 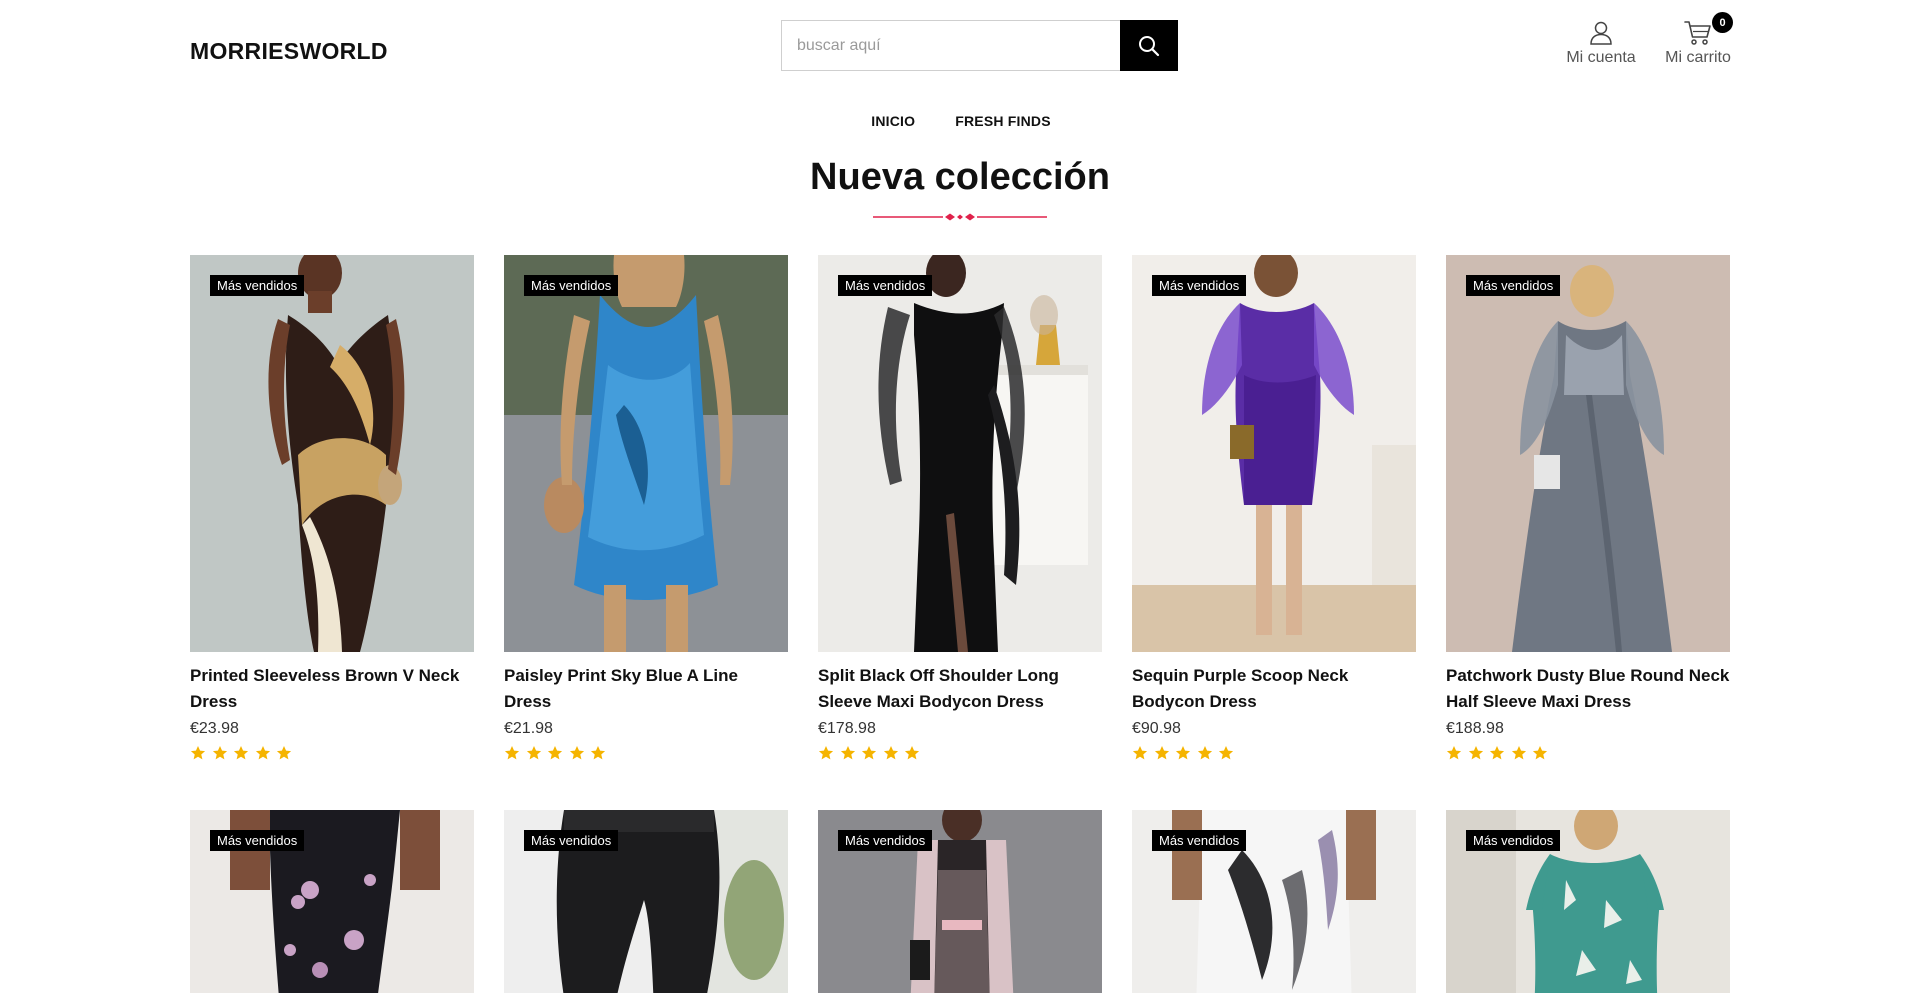 I want to click on product-price: €90.98, so click(x=1156, y=728).